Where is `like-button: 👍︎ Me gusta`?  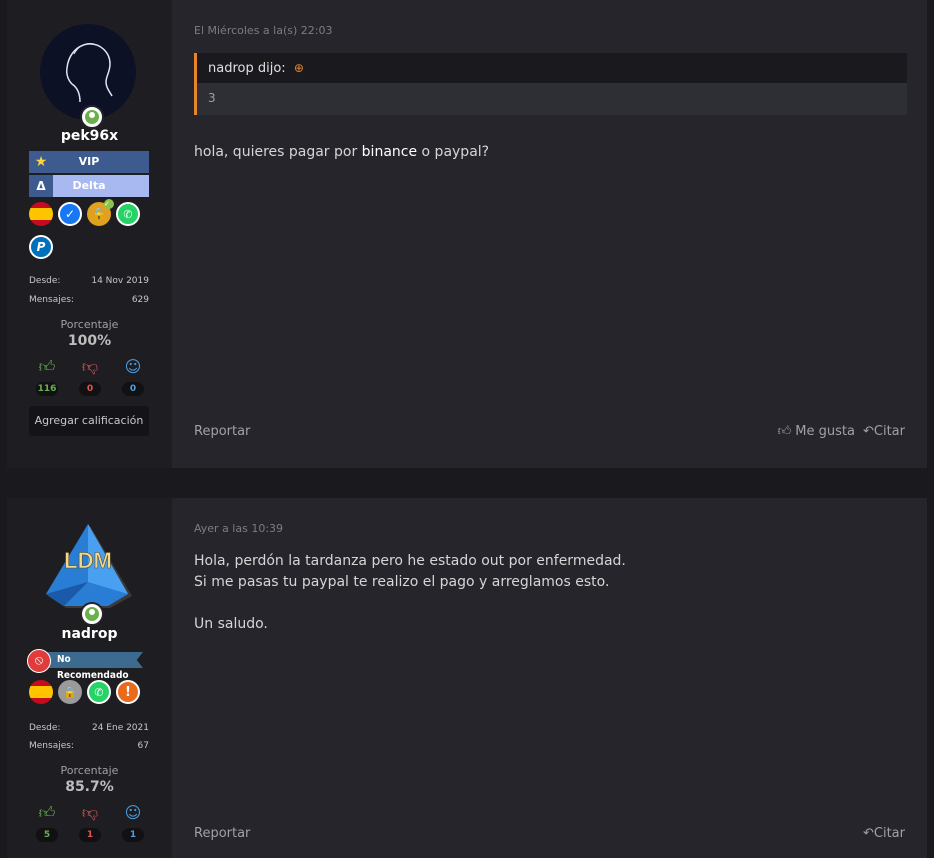
like-button: 👍︎ Me gusta is located at coordinates (816, 431).